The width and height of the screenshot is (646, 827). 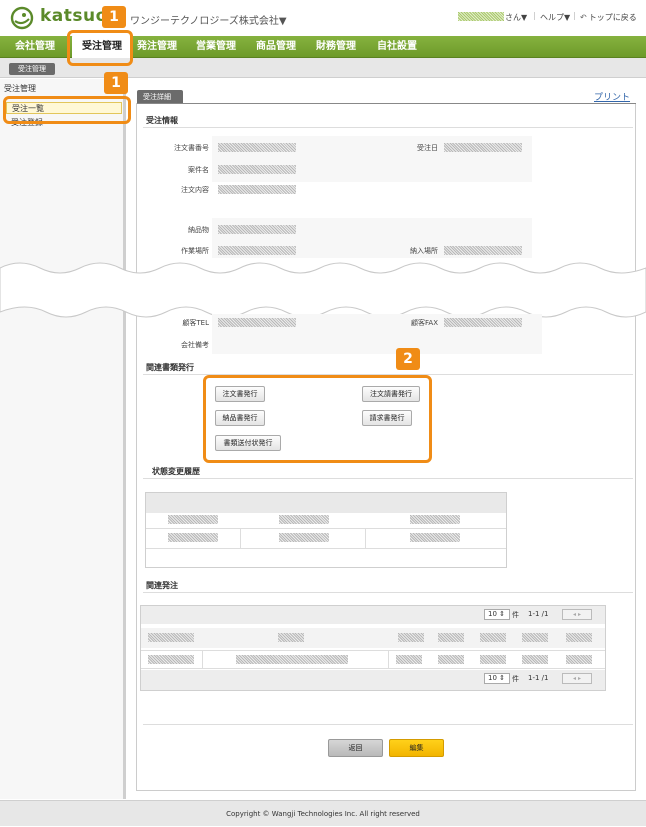 I want to click on callout-badge-2: 2, so click(x=408, y=359).